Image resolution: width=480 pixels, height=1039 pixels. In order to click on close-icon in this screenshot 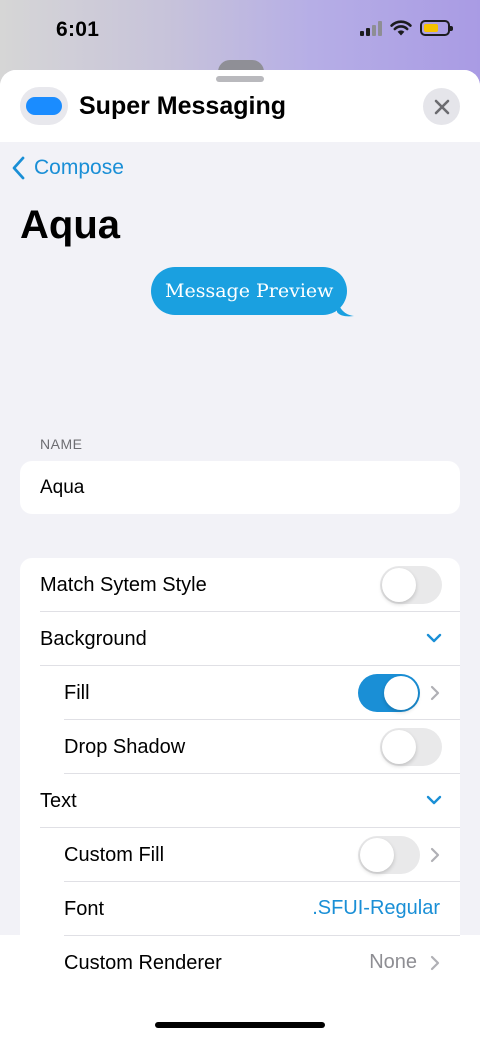, I will do `click(441, 106)`.